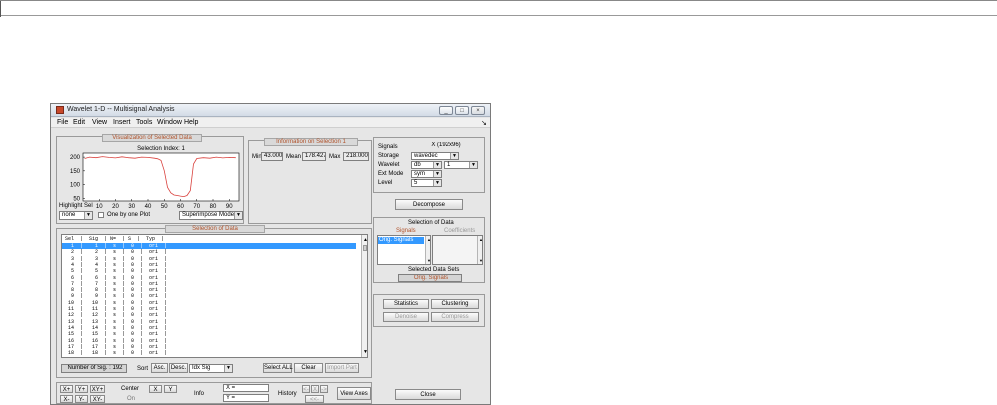 Image resolution: width=997 pixels, height=405 pixels. What do you see at coordinates (161, 149) in the screenshot?
I see `chart-title: Selection Index: 1` at bounding box center [161, 149].